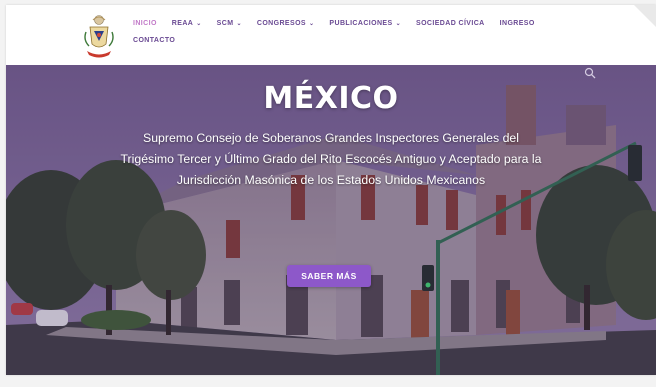  What do you see at coordinates (225, 23) in the screenshot?
I see `nav-label: SCM` at bounding box center [225, 23].